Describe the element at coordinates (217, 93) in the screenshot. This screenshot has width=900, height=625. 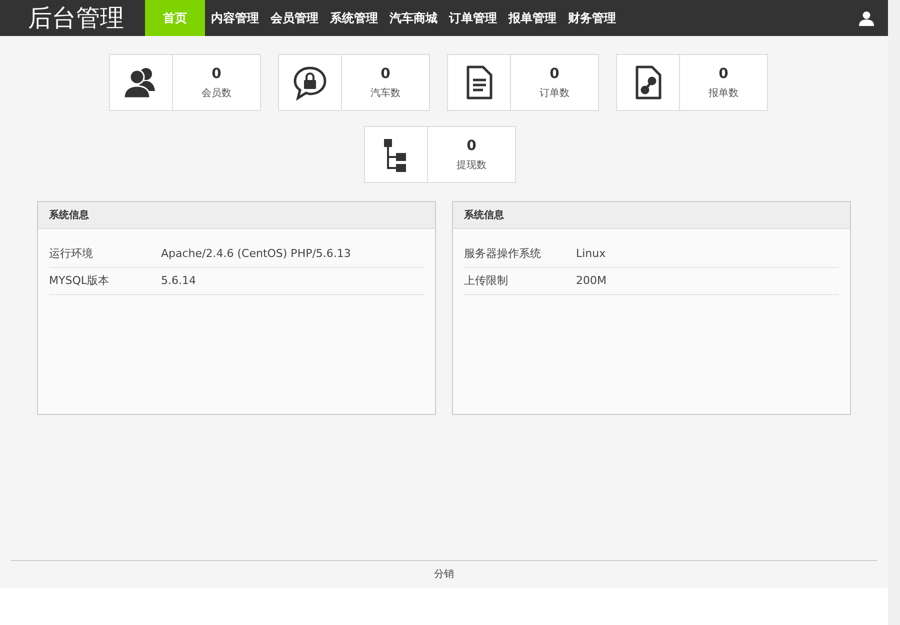
I see `stat-label: 会员数` at that location.